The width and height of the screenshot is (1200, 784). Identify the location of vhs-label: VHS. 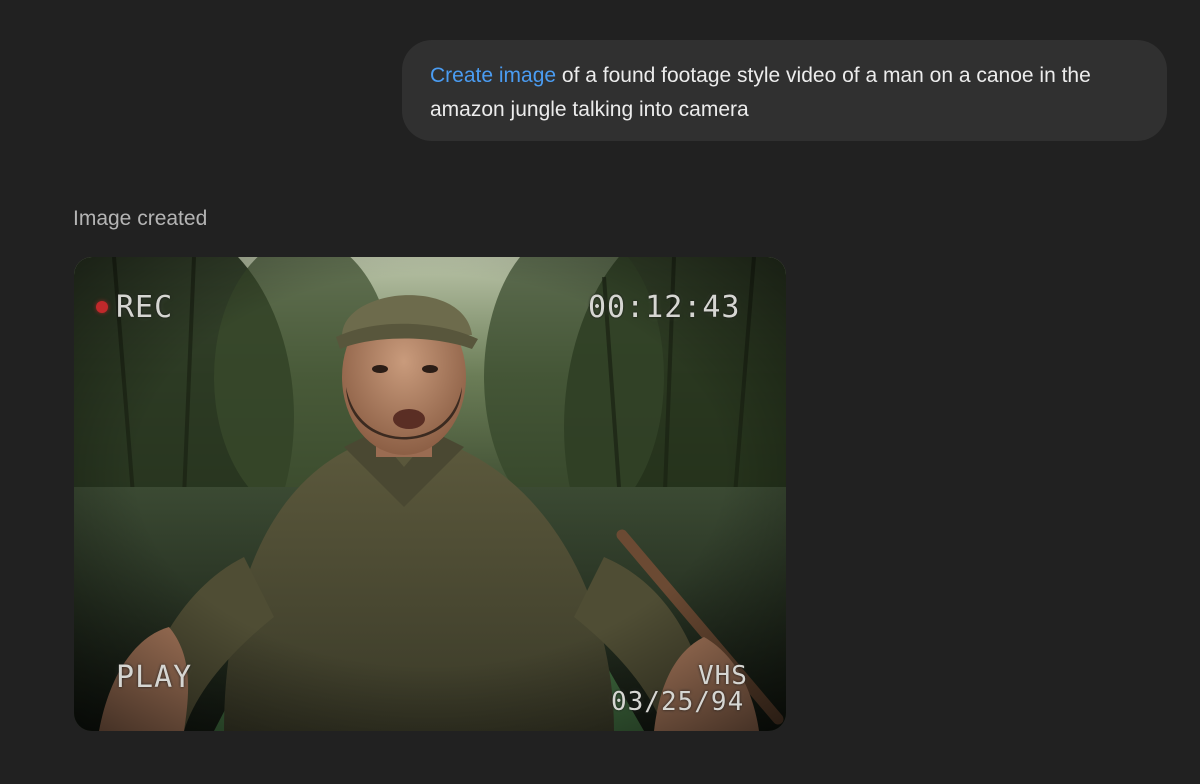
(723, 676).